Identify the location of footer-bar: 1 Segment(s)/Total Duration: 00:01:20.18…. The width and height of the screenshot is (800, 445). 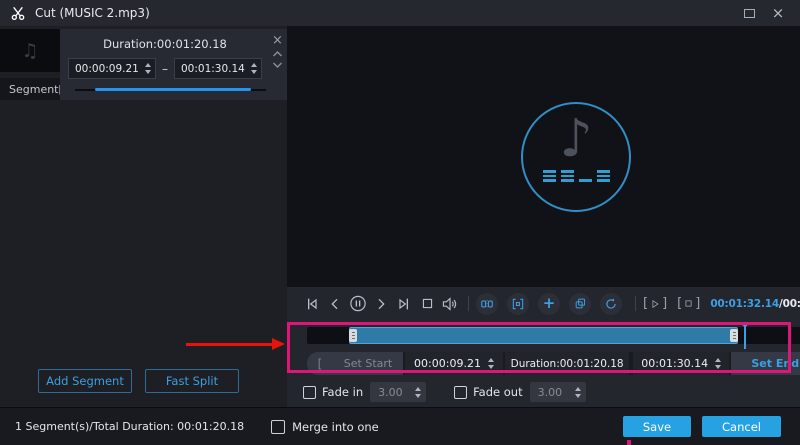
(400, 426).